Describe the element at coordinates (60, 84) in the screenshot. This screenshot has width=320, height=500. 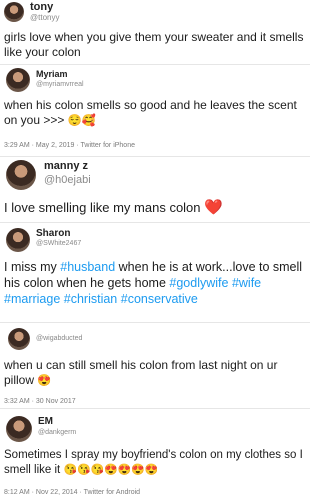
I see `username: @myriamvrreal` at that location.